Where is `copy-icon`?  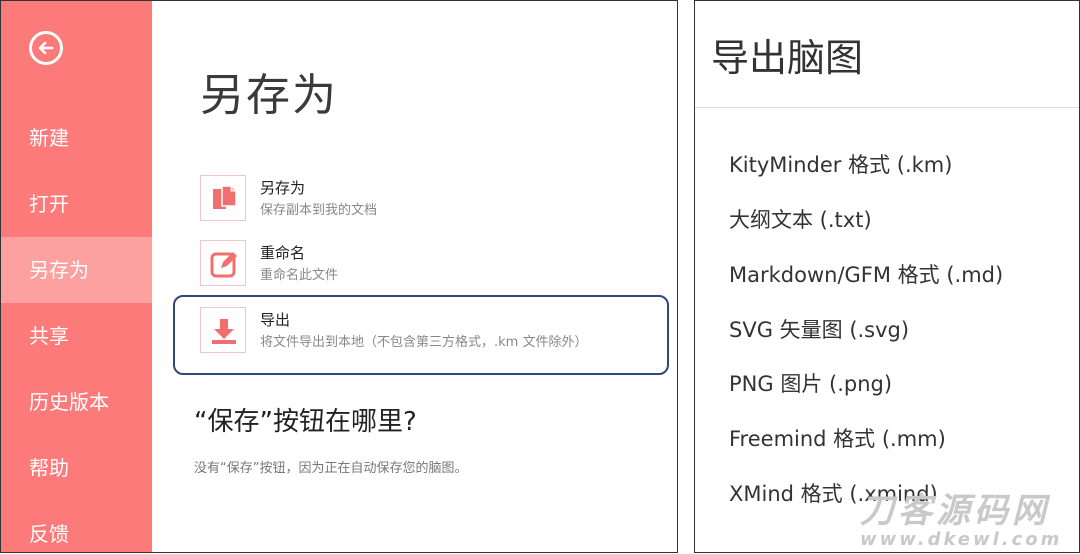 copy-icon is located at coordinates (223, 198).